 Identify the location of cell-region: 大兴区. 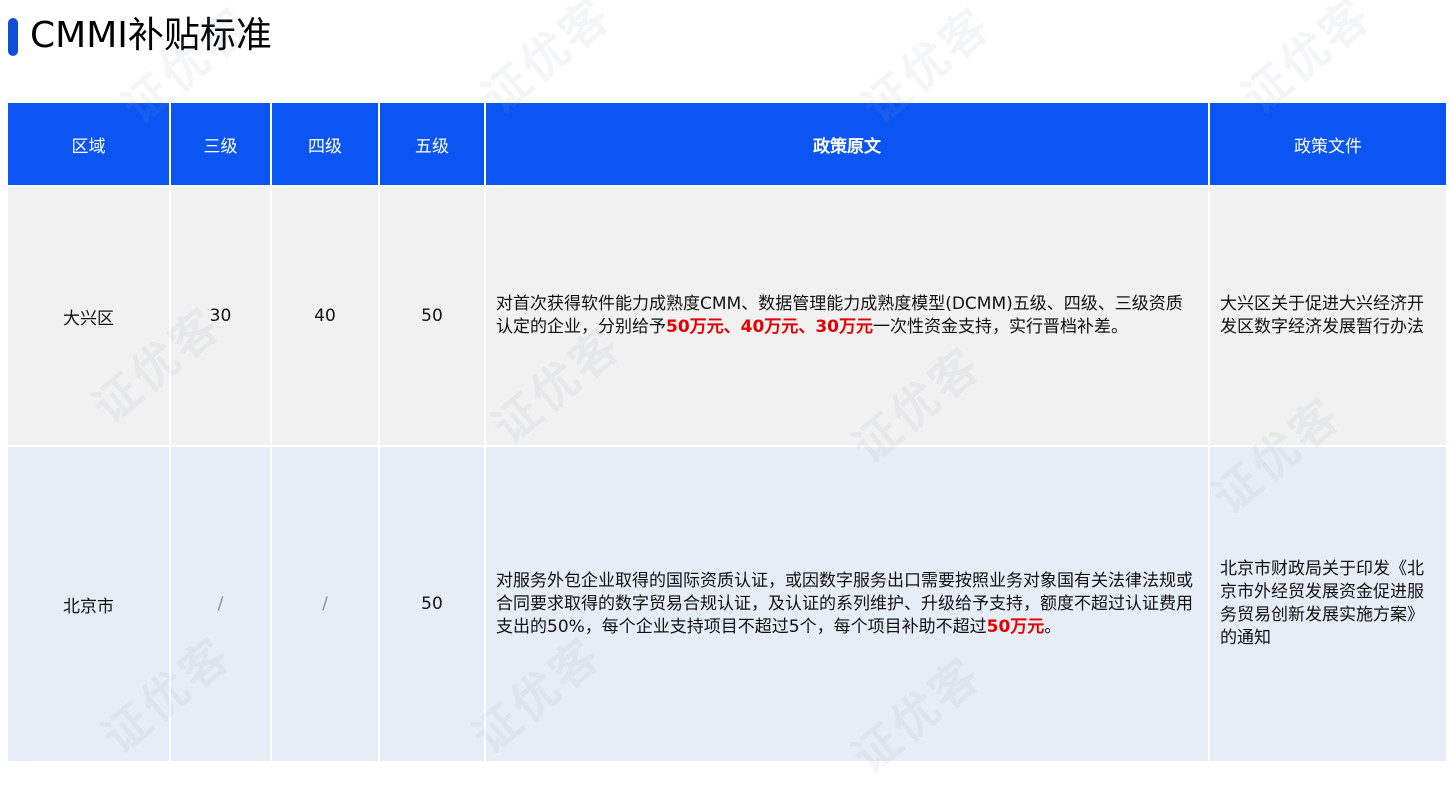
(89, 315).